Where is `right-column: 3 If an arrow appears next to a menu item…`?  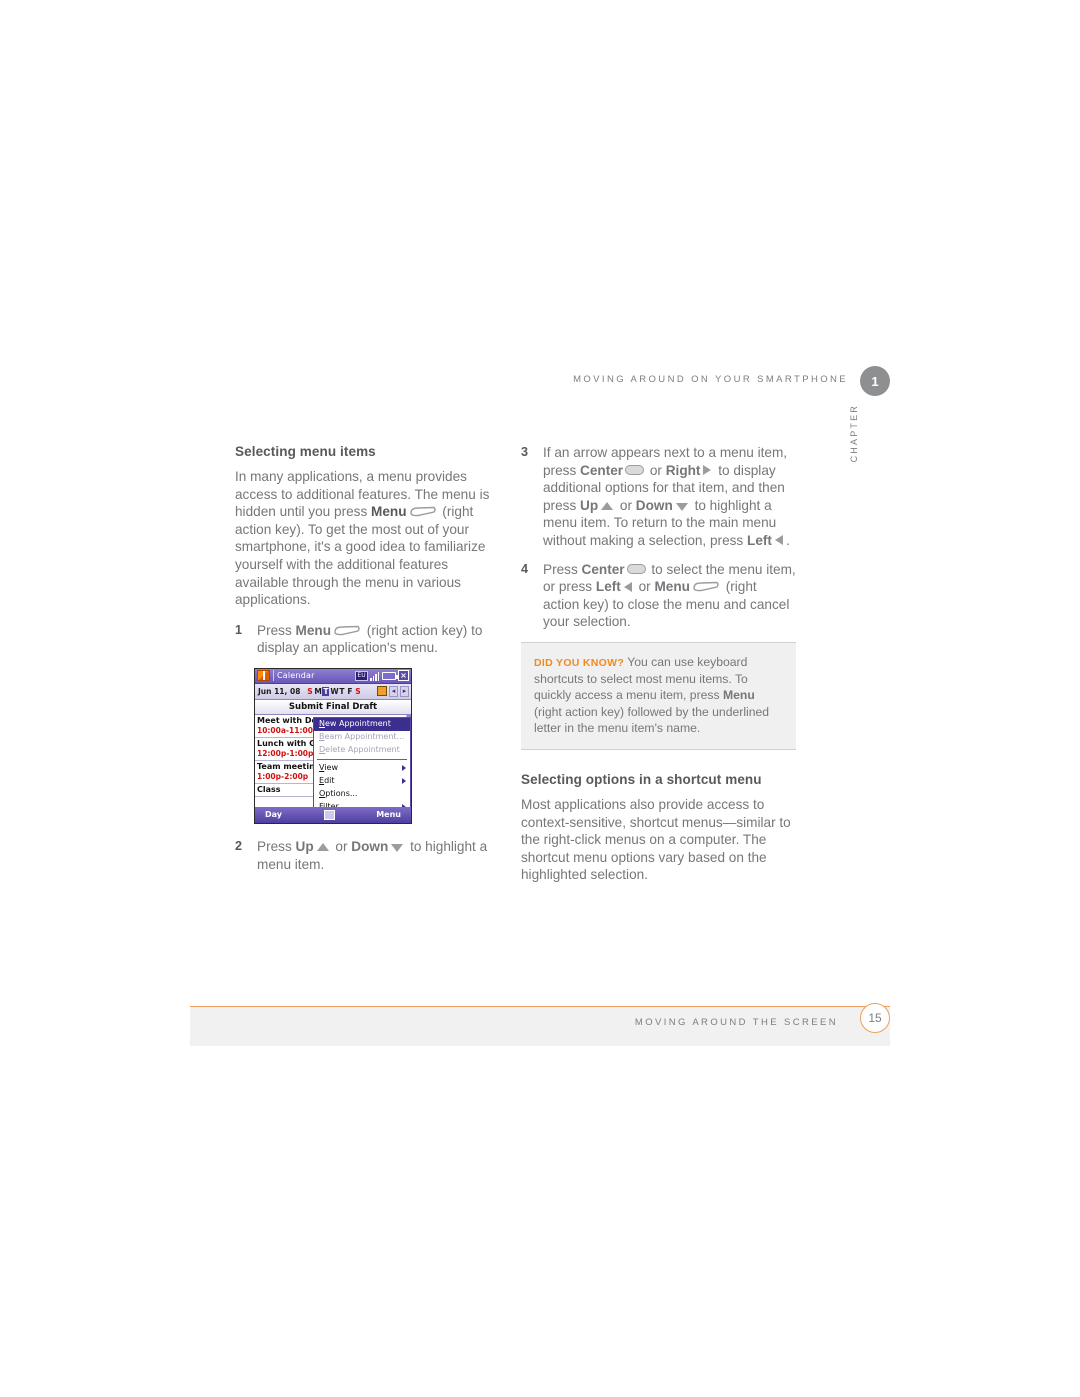 right-column: 3 If an arrow appears next to a menu item… is located at coordinates (658, 670).